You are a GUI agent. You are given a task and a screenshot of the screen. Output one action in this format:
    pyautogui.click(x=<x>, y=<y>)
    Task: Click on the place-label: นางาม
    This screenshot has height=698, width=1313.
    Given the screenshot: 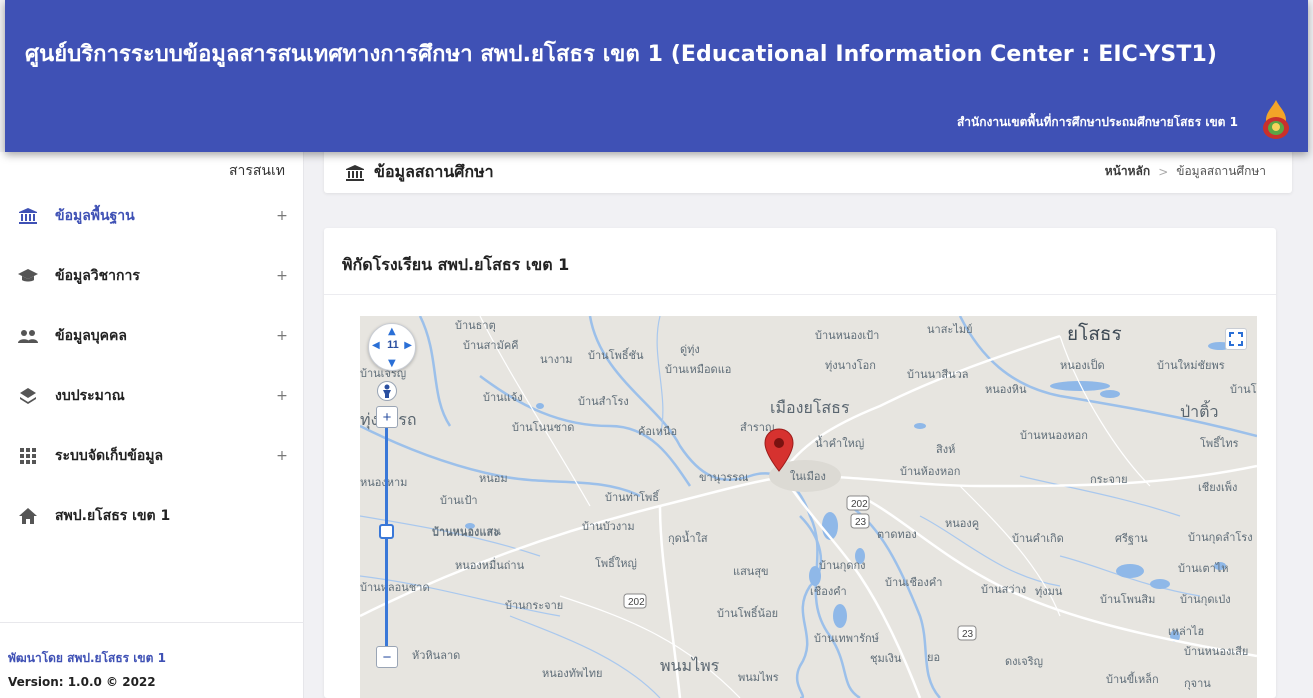 What is the action you would take?
    pyautogui.click(x=556, y=360)
    